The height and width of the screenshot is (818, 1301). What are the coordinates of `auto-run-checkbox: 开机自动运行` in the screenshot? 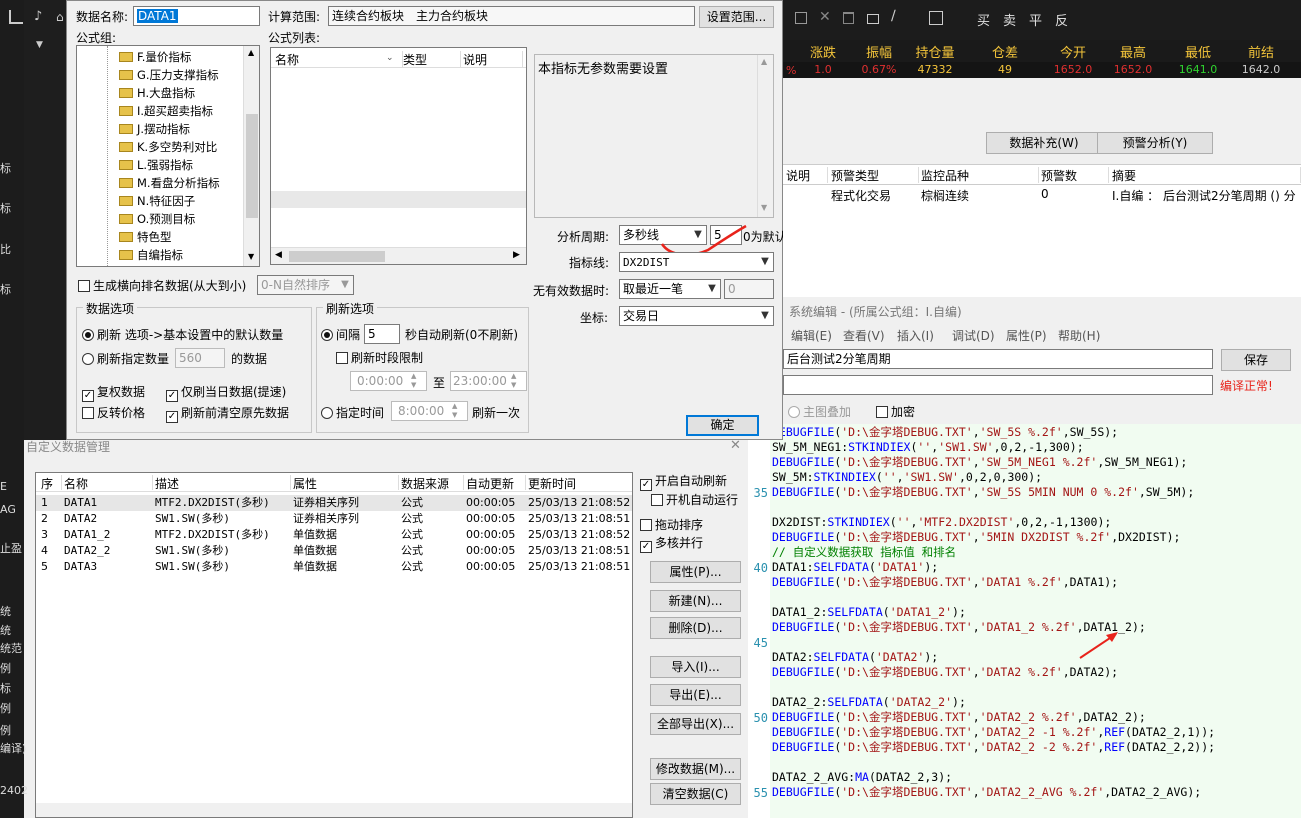 It's located at (694, 499).